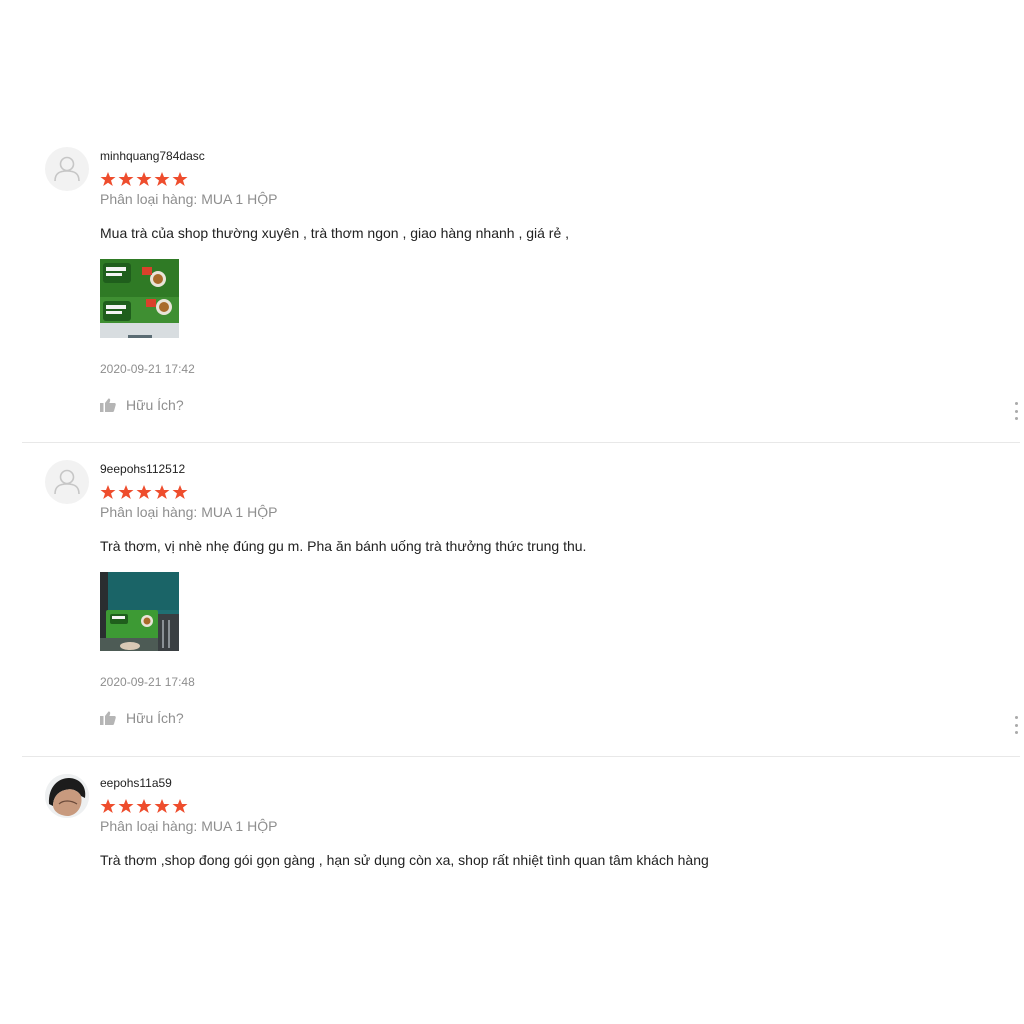  Describe the element at coordinates (142, 469) in the screenshot. I see `username: 9eepohs112512` at that location.